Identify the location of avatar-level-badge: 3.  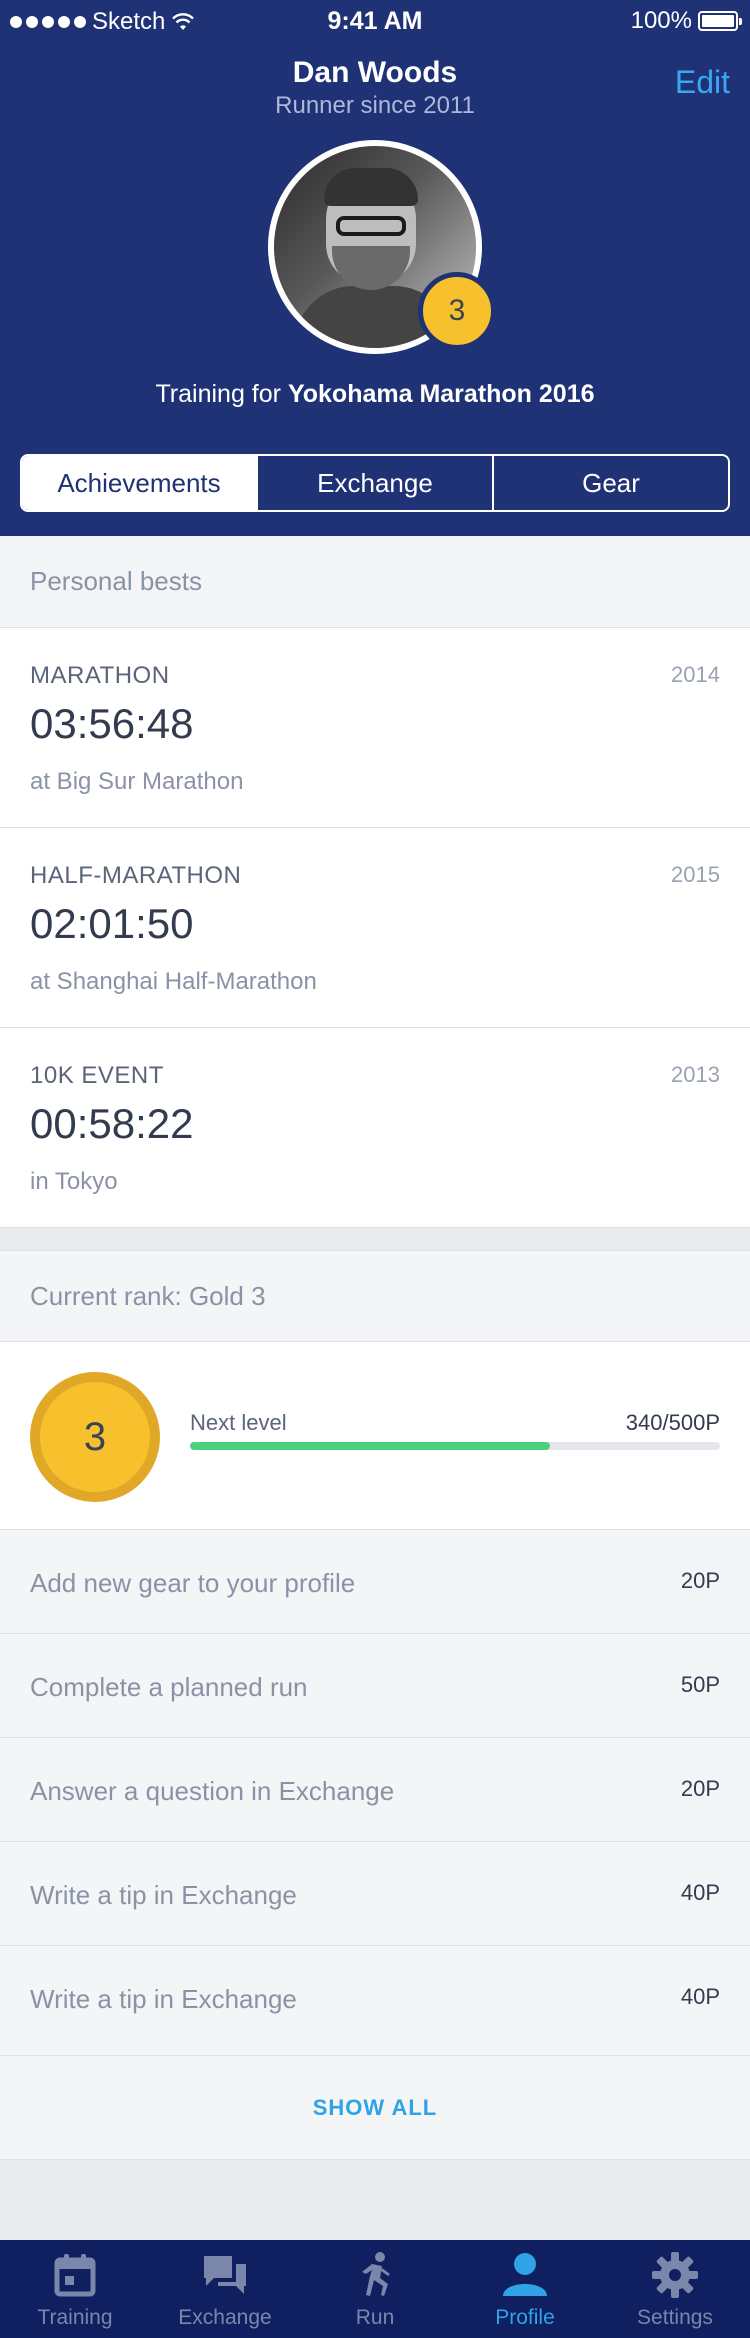
(457, 311).